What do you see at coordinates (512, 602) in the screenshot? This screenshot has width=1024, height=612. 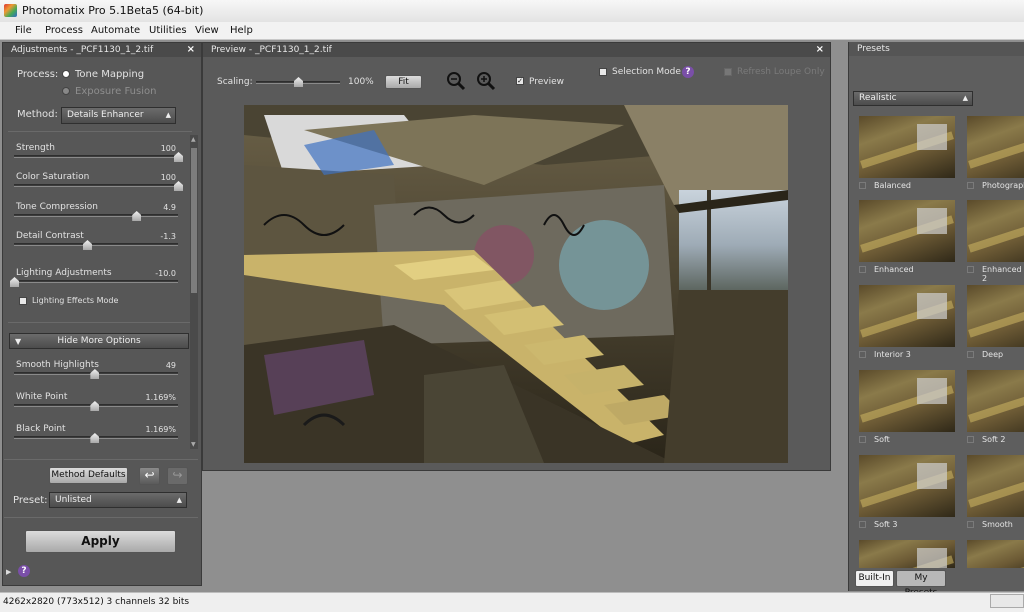 I see `status-bar: 4262x2820 (773x512) 3 channels 32 bits` at bounding box center [512, 602].